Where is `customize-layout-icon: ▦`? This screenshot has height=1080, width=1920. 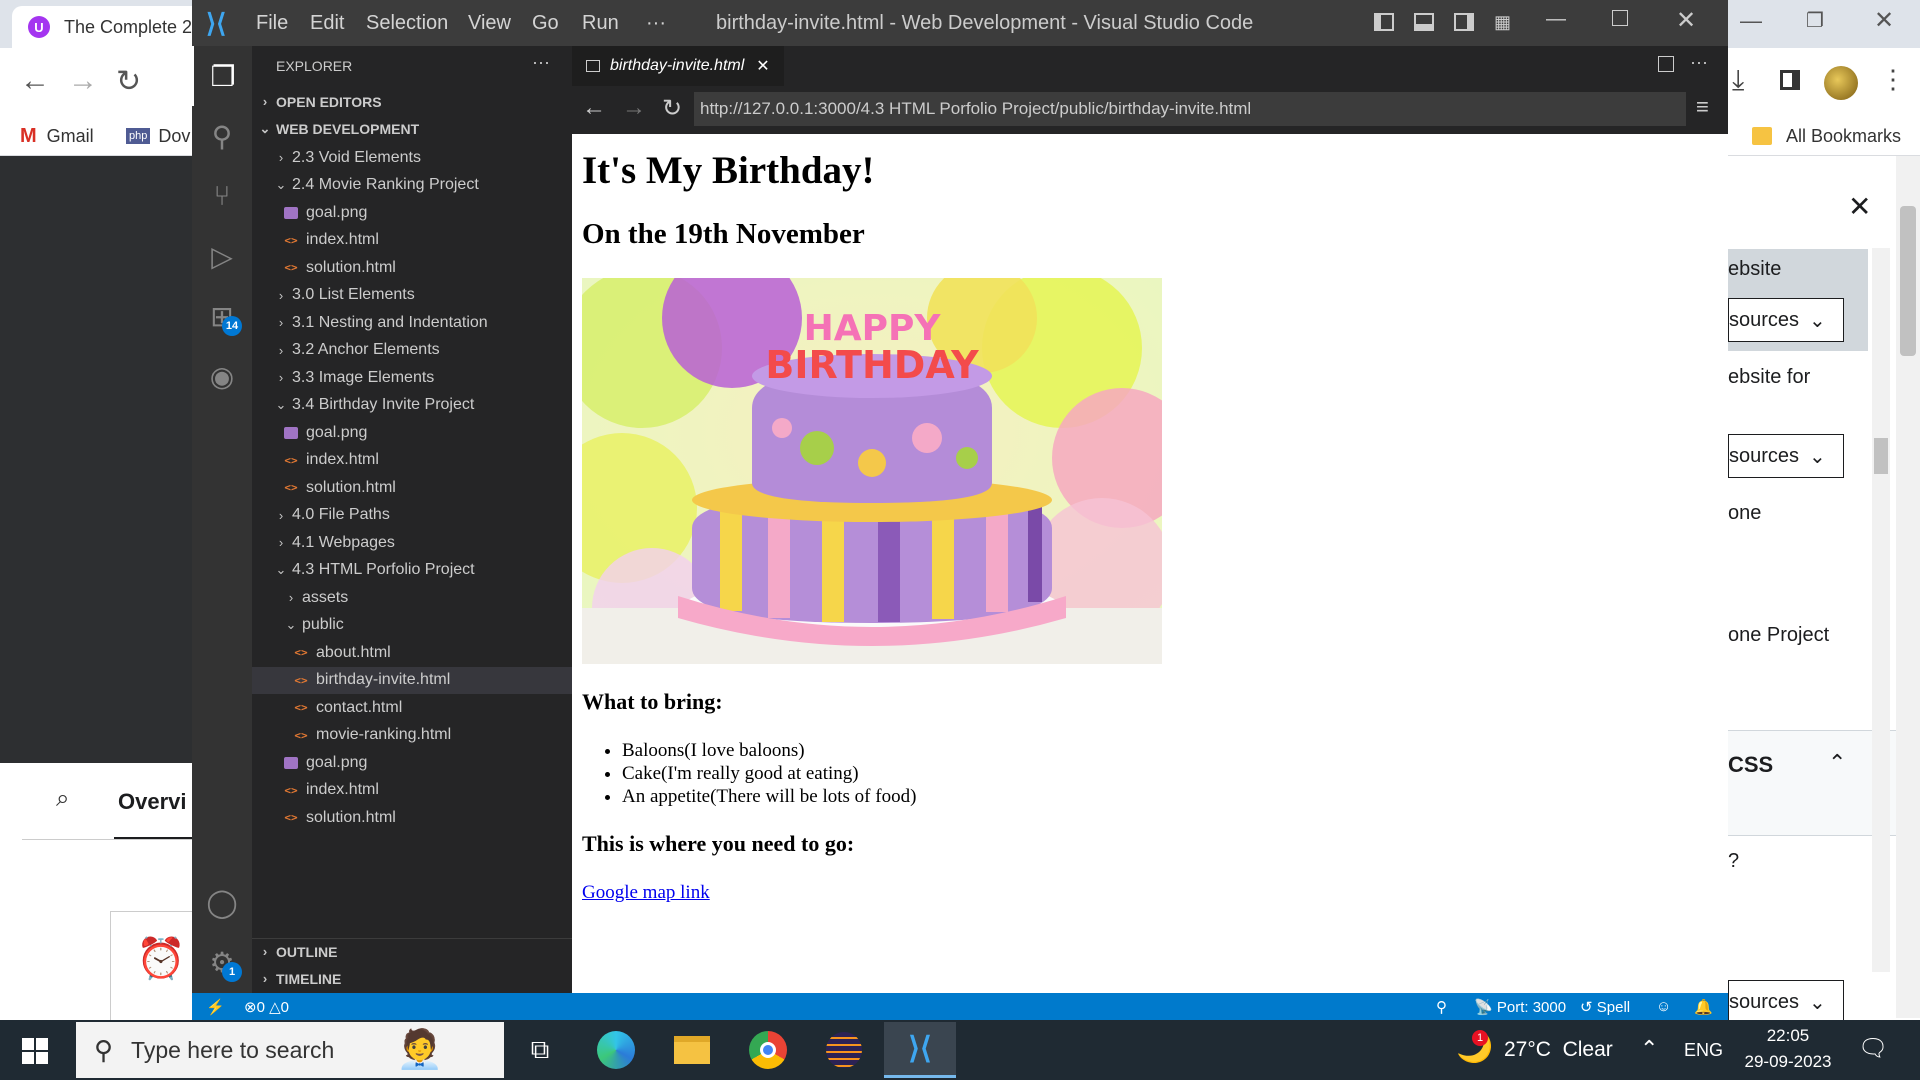 customize-layout-icon: ▦ is located at coordinates (1502, 22).